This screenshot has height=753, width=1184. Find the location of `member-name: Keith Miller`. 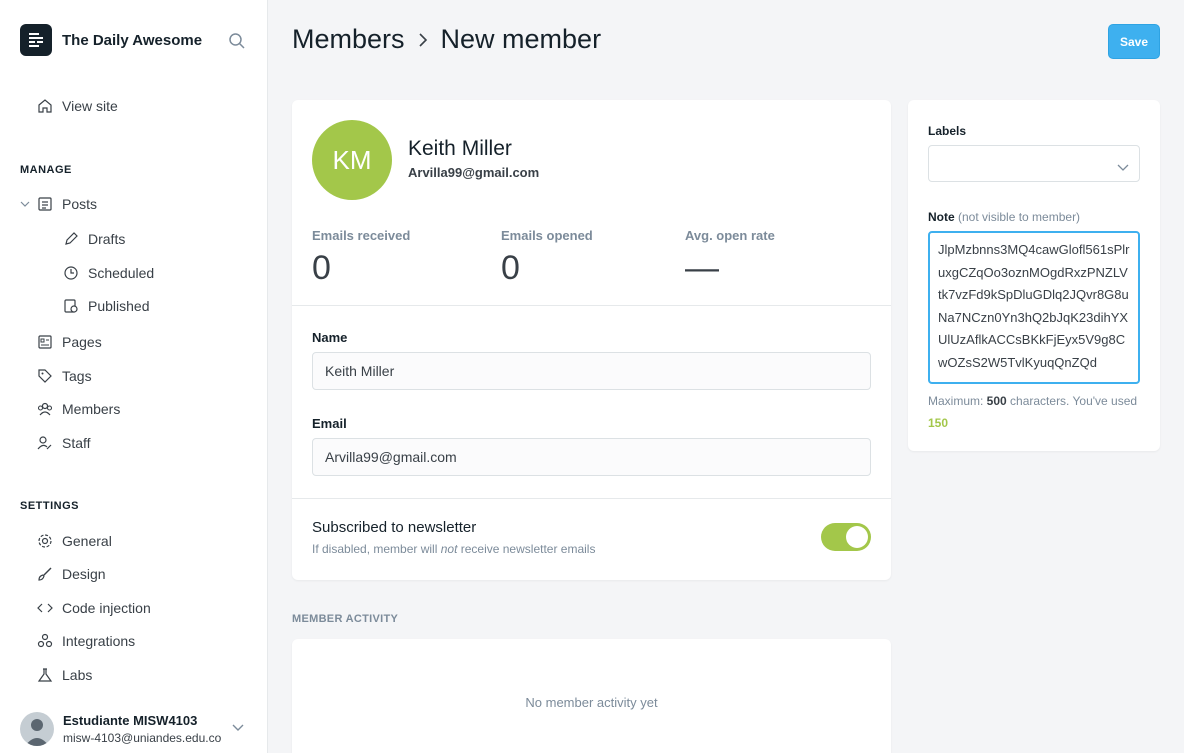

member-name: Keith Miller is located at coordinates (460, 148).